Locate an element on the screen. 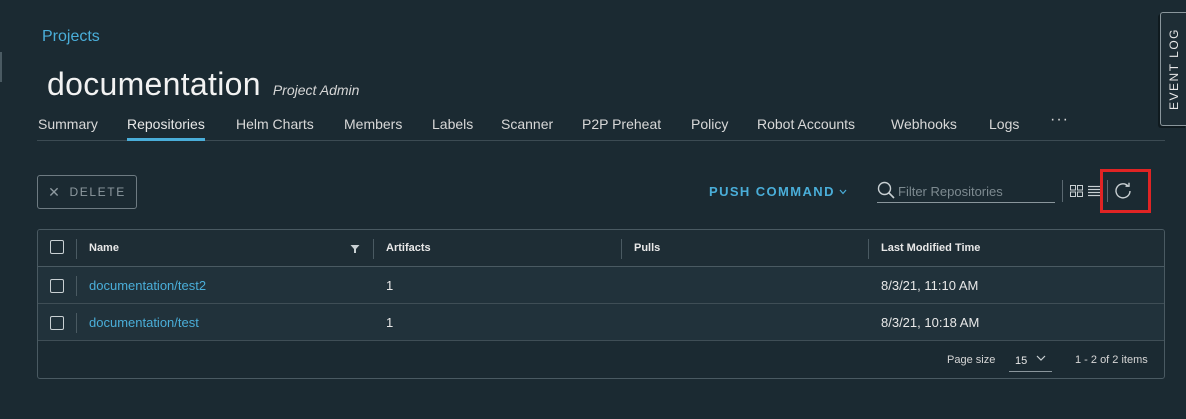  close-icon: ✕ is located at coordinates (55, 191).